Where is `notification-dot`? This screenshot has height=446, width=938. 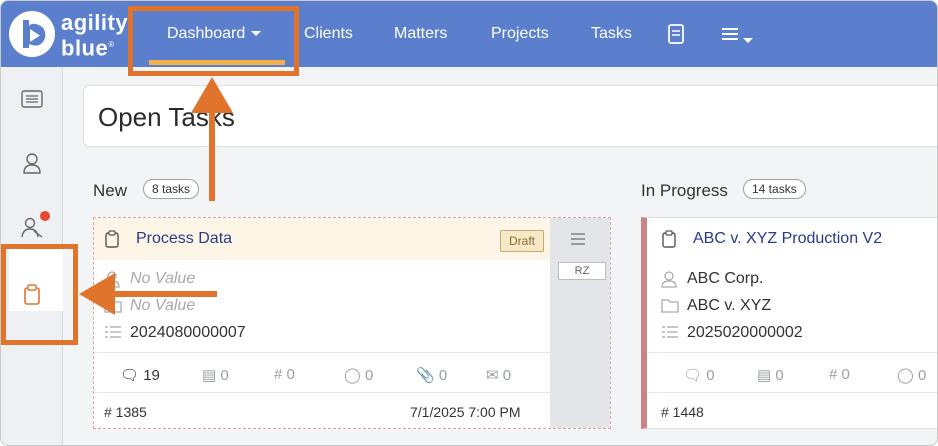
notification-dot is located at coordinates (45, 216).